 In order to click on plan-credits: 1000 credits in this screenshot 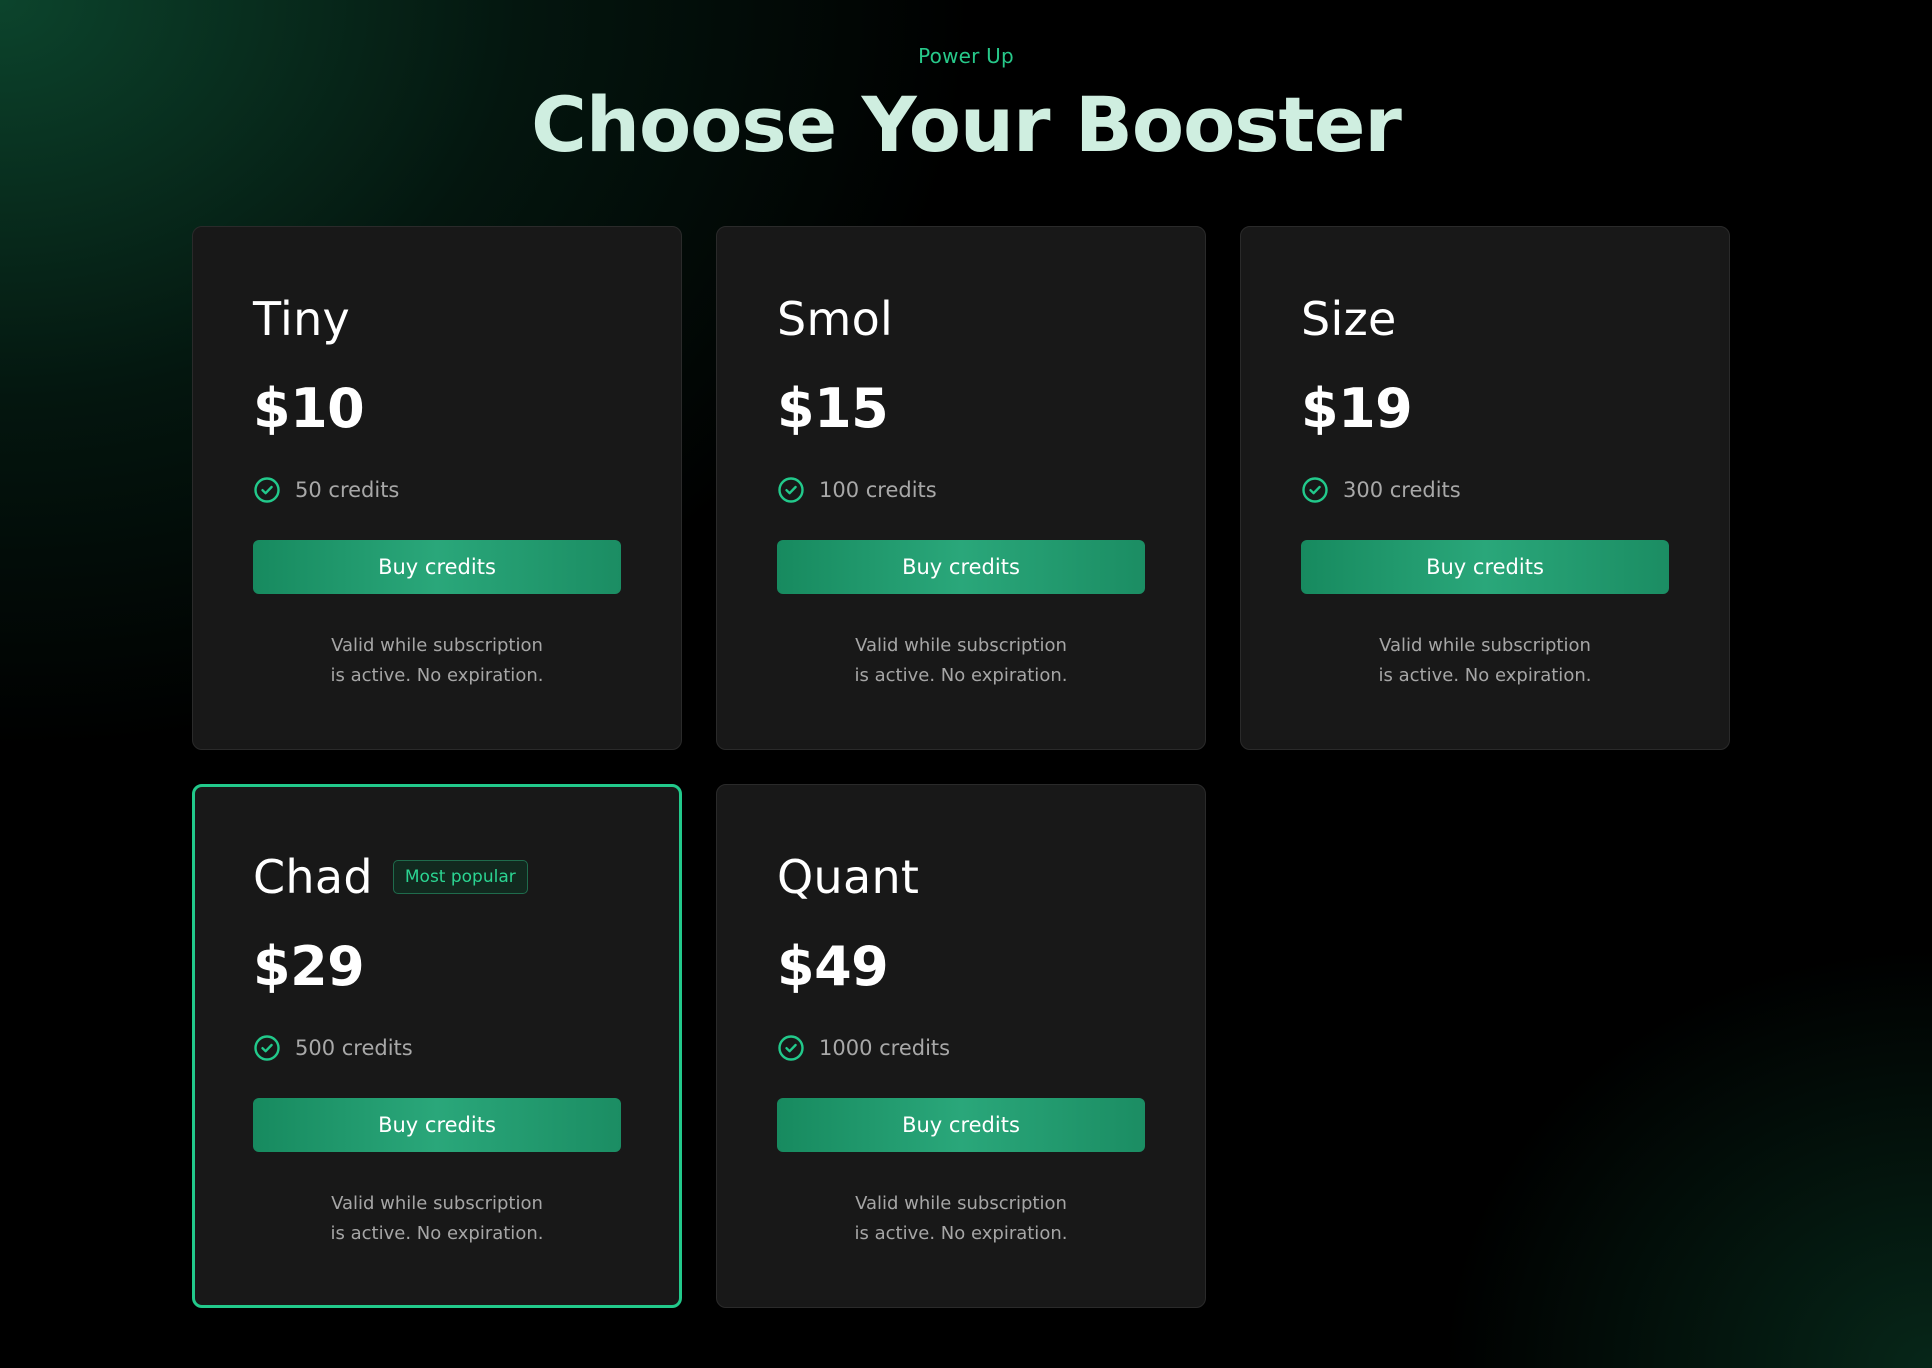, I will do `click(885, 1048)`.